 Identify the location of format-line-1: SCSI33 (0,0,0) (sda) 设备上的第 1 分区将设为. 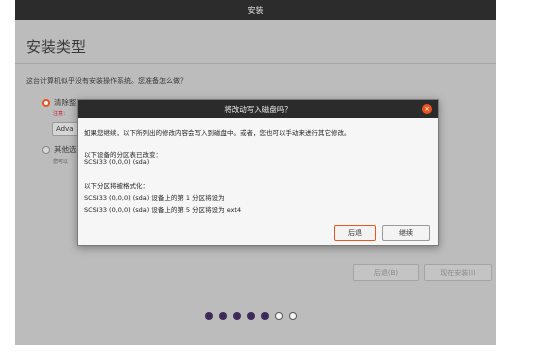
(154, 198).